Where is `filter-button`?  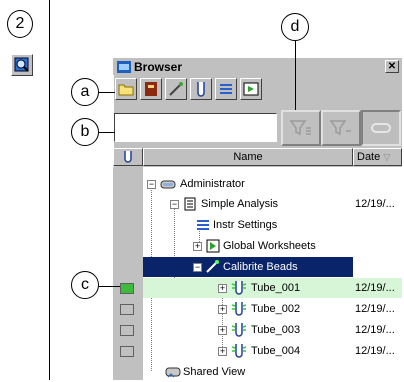
filter-button is located at coordinates (301, 128).